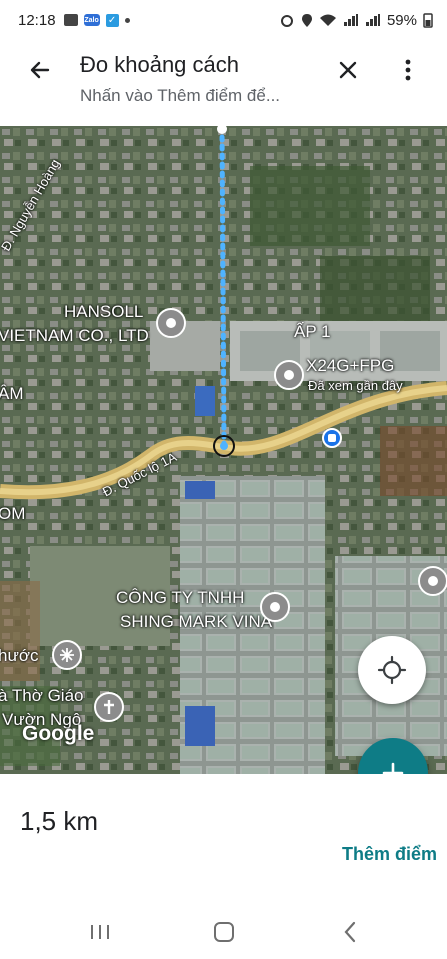  I want to click on close-icon, so click(348, 70).